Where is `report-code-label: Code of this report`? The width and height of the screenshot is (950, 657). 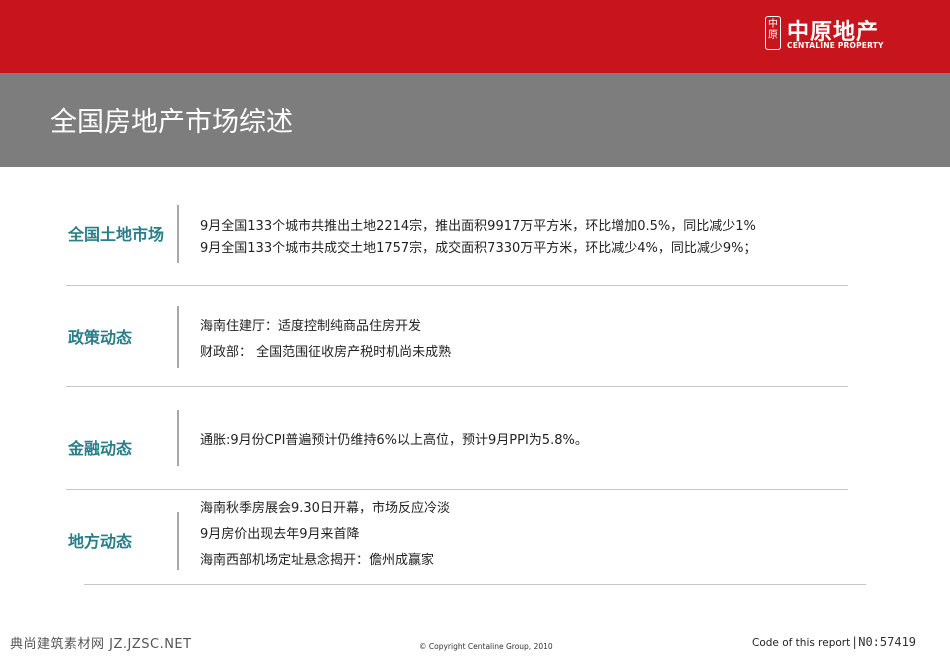 report-code-label: Code of this report is located at coordinates (801, 643).